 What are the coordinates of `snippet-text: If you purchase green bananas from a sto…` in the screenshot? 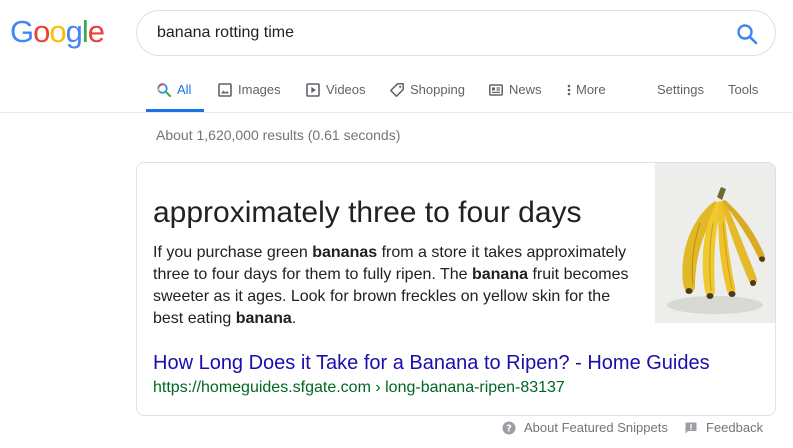 It's located at (395, 286).